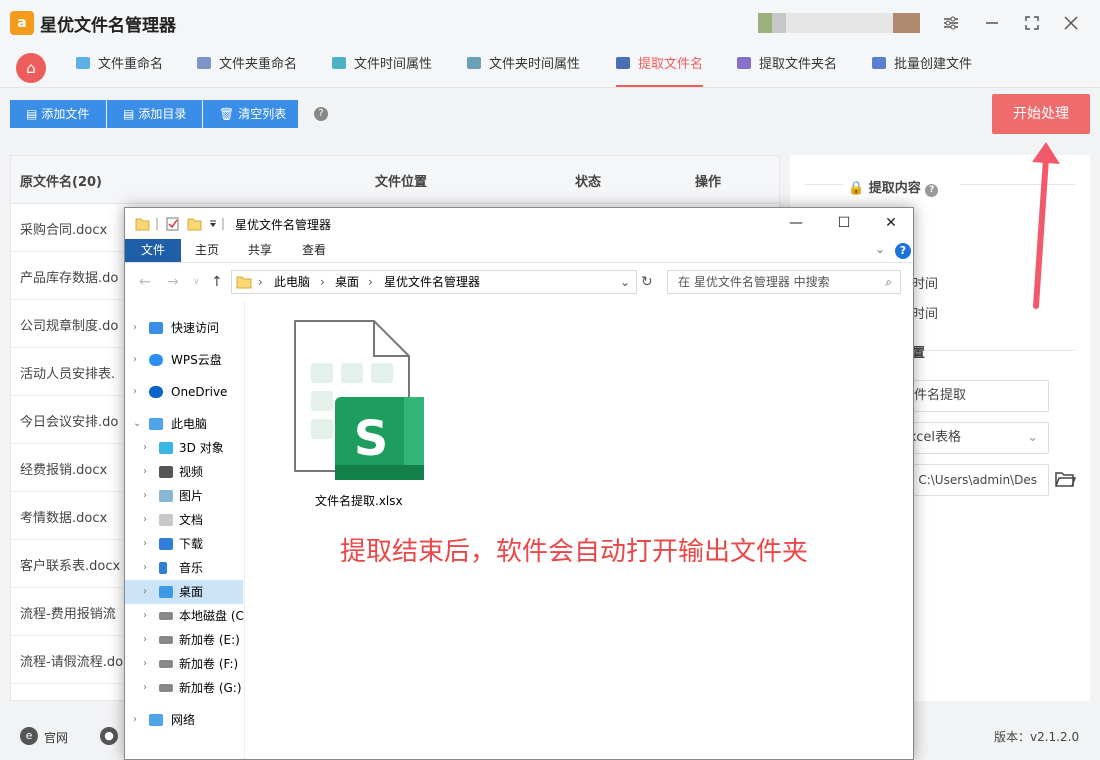 This screenshot has height=760, width=1100. What do you see at coordinates (359, 500) in the screenshot?
I see `file-name-label: 文件名提取.xlsx` at bounding box center [359, 500].